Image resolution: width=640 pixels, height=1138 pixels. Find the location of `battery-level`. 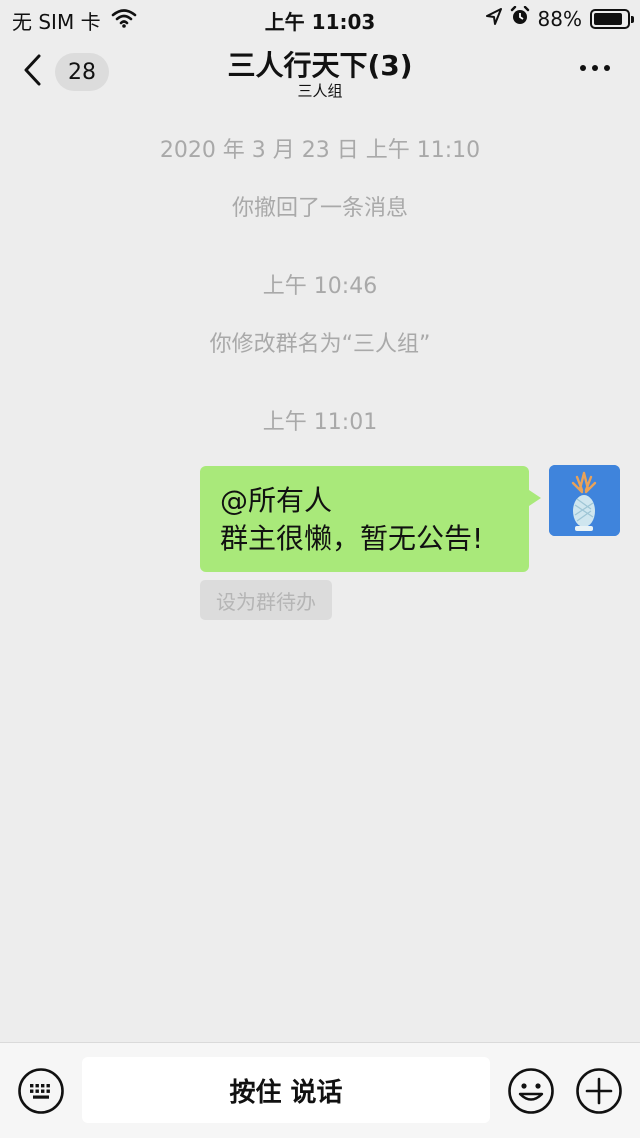

battery-level is located at coordinates (608, 18).